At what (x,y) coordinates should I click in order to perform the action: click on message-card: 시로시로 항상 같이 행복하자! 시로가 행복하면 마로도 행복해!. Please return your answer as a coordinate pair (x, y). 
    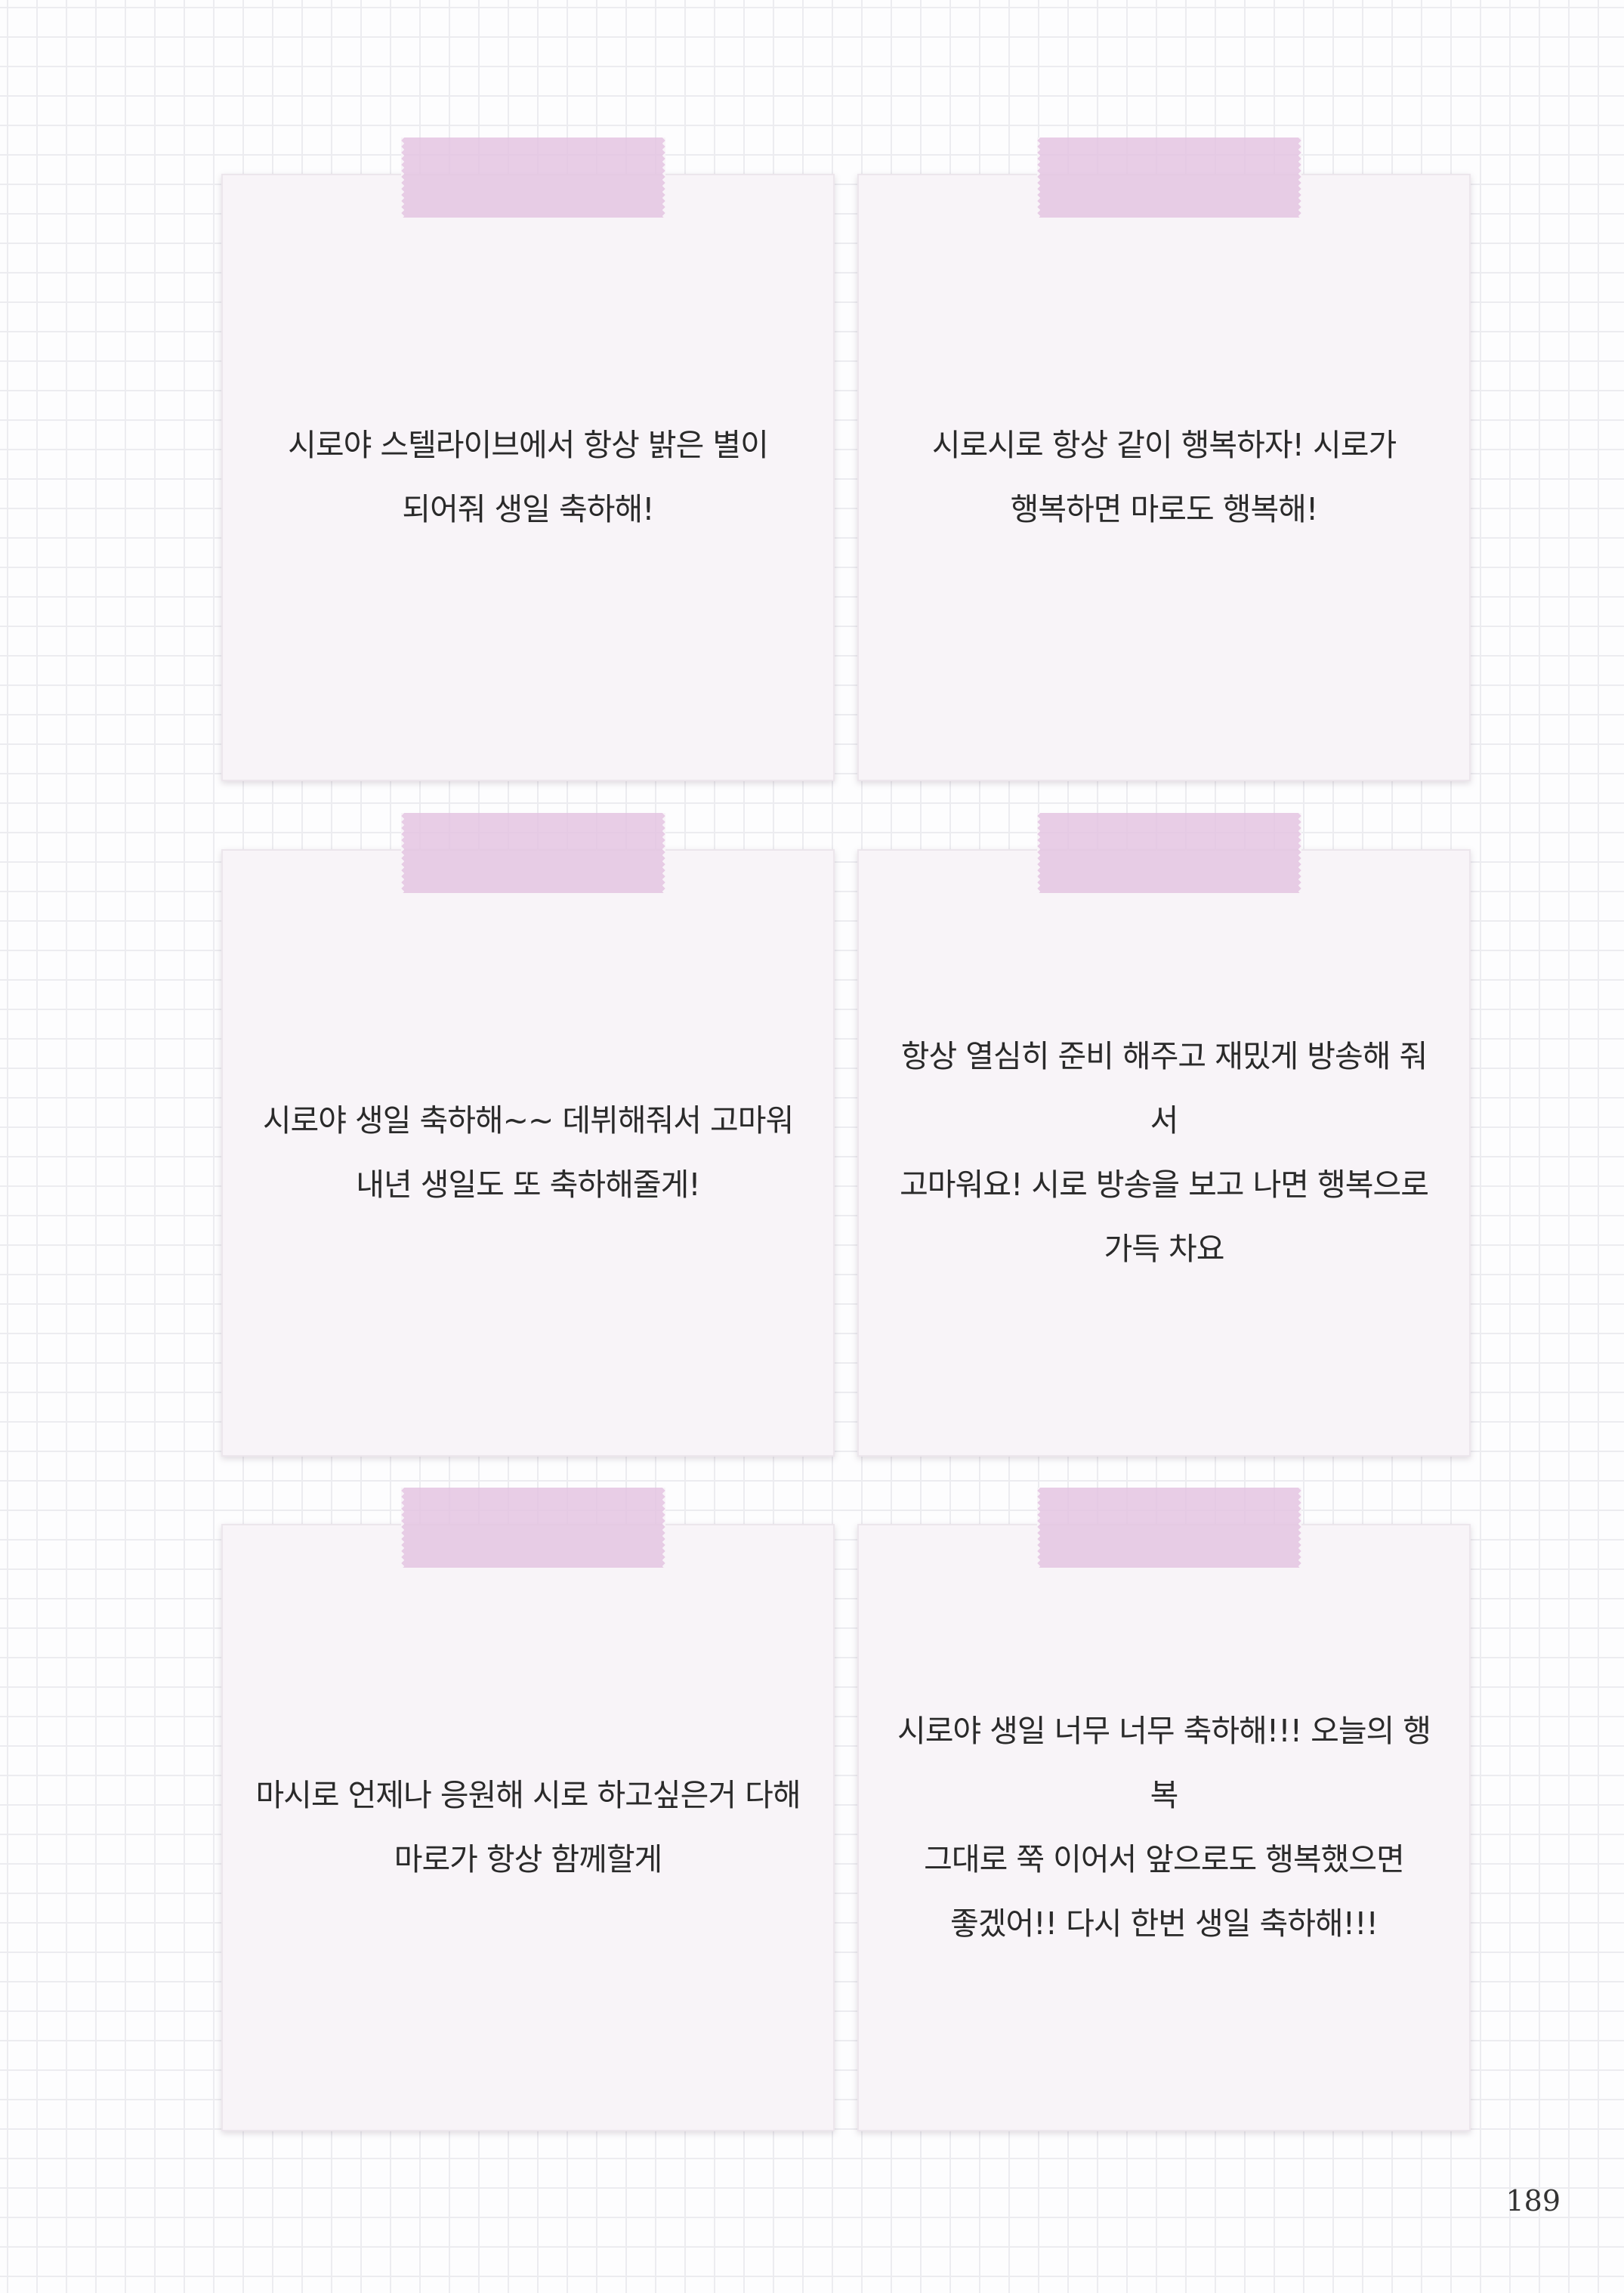
    Looking at the image, I should click on (1164, 459).